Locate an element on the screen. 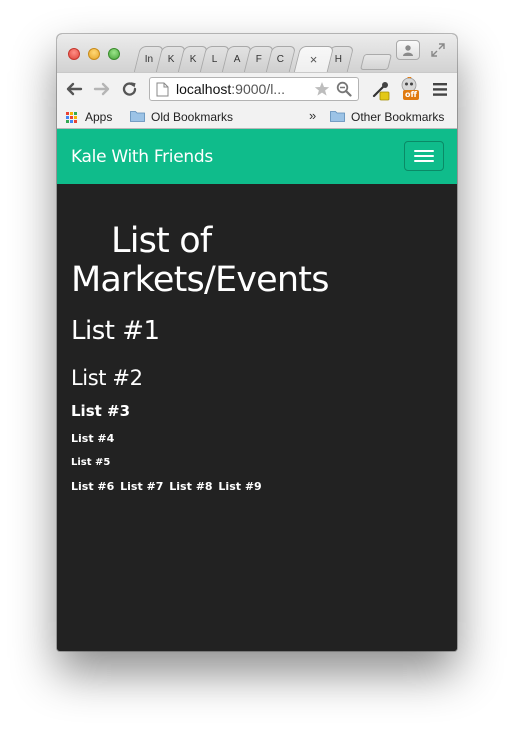 The image size is (514, 730). bookmark-folder-other: Other Bookmarks is located at coordinates (391, 117).